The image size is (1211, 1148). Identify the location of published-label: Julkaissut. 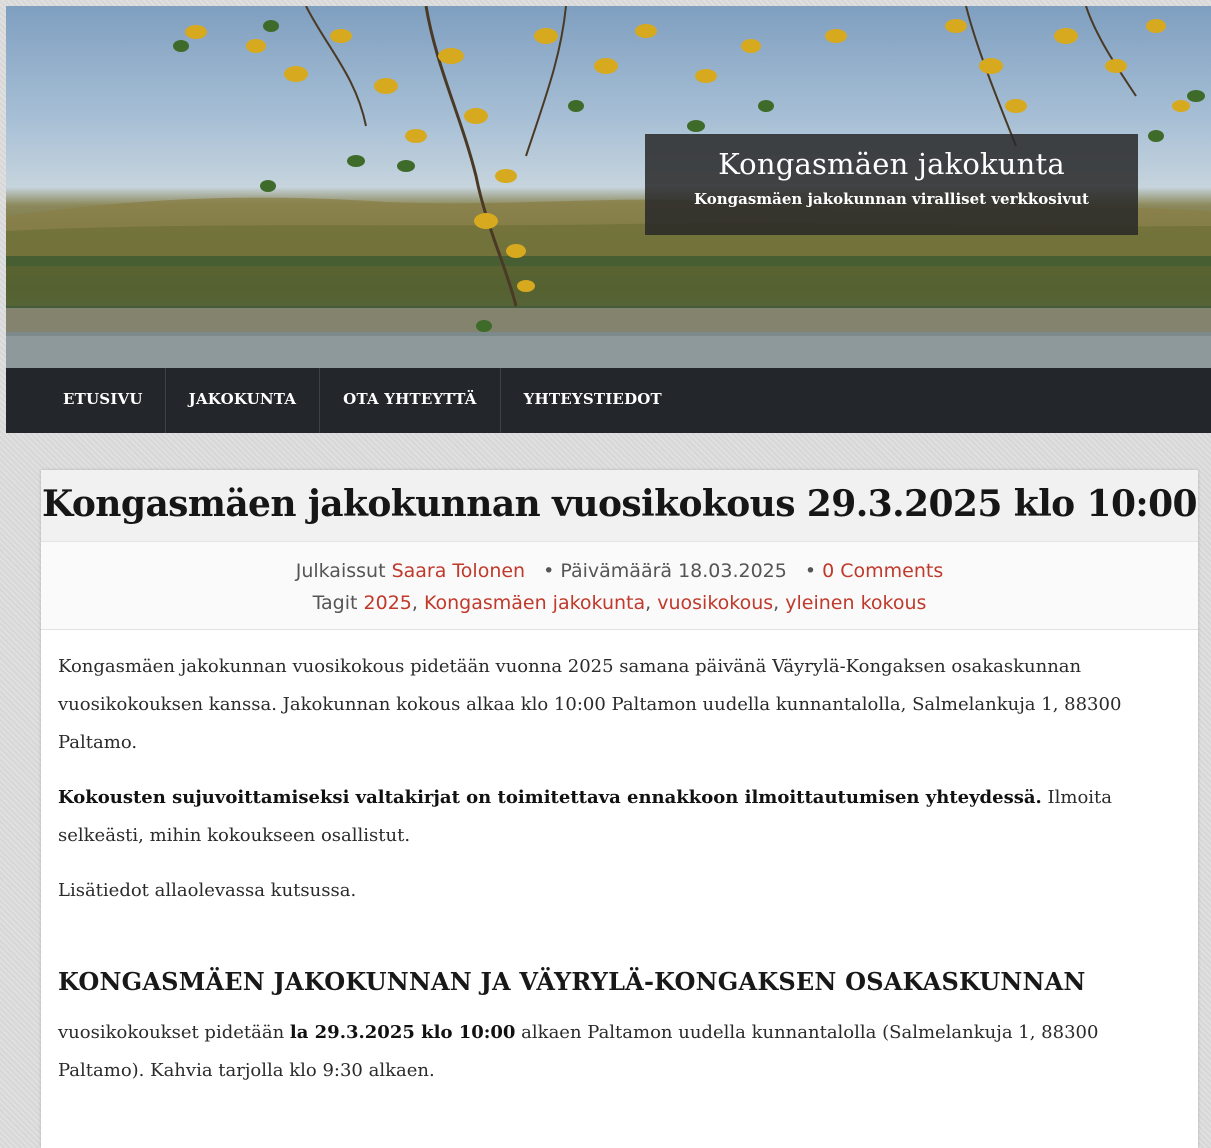
(340, 571).